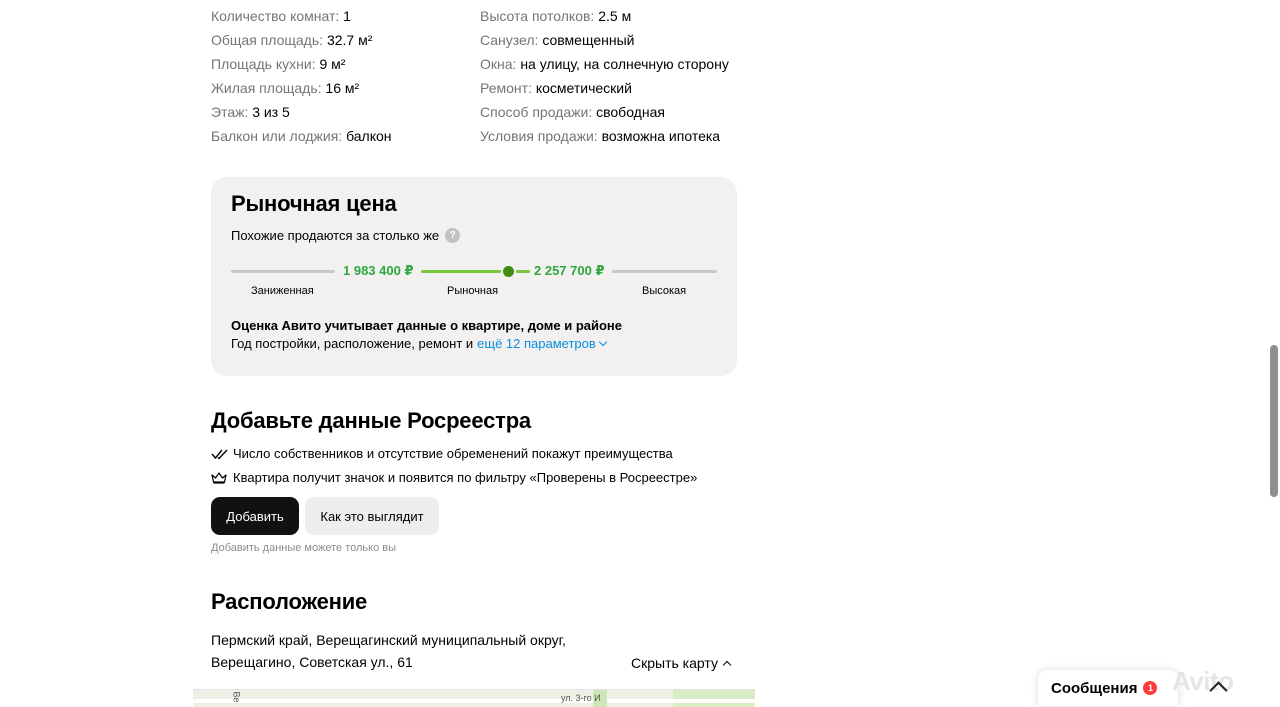  What do you see at coordinates (674, 663) in the screenshot?
I see `hide-map-text: Скрыть карту` at bounding box center [674, 663].